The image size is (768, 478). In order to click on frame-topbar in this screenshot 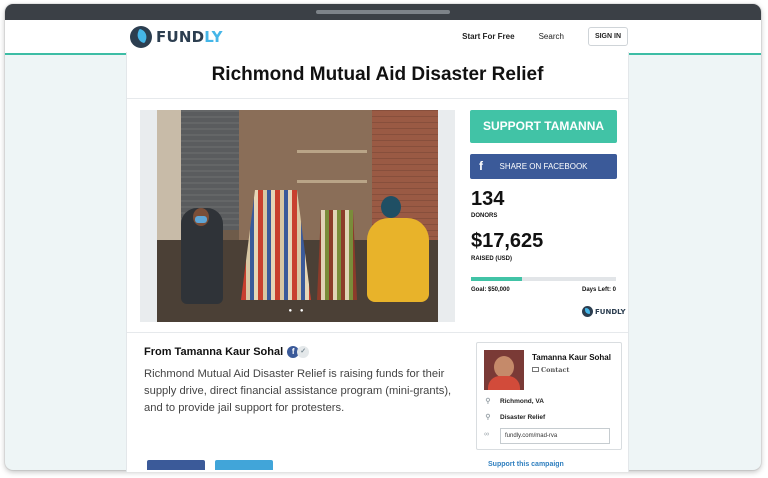, I will do `click(383, 12)`.